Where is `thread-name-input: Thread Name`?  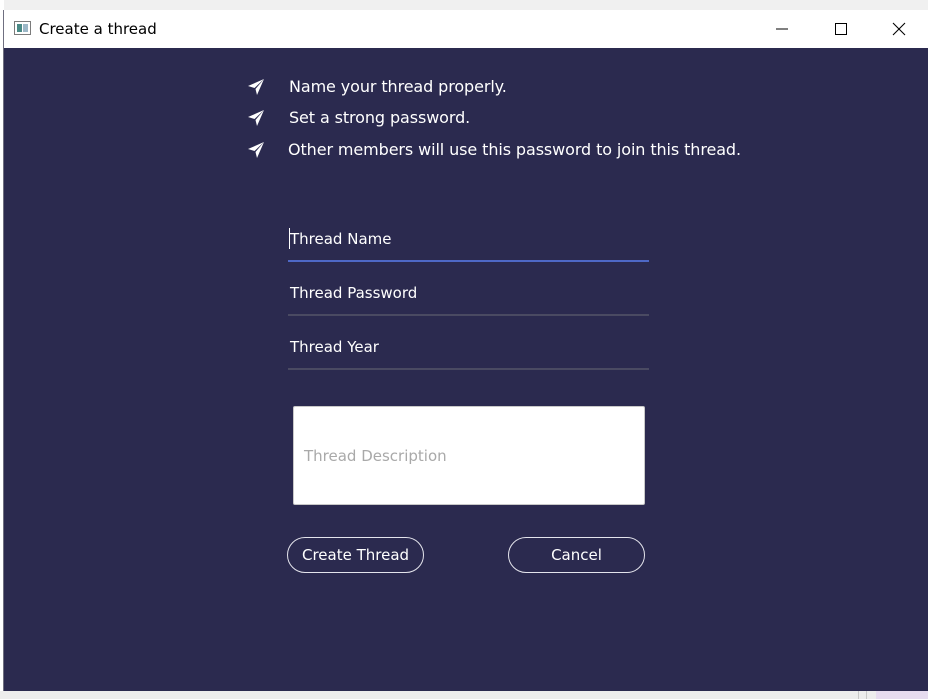
thread-name-input: Thread Name is located at coordinates (468, 242).